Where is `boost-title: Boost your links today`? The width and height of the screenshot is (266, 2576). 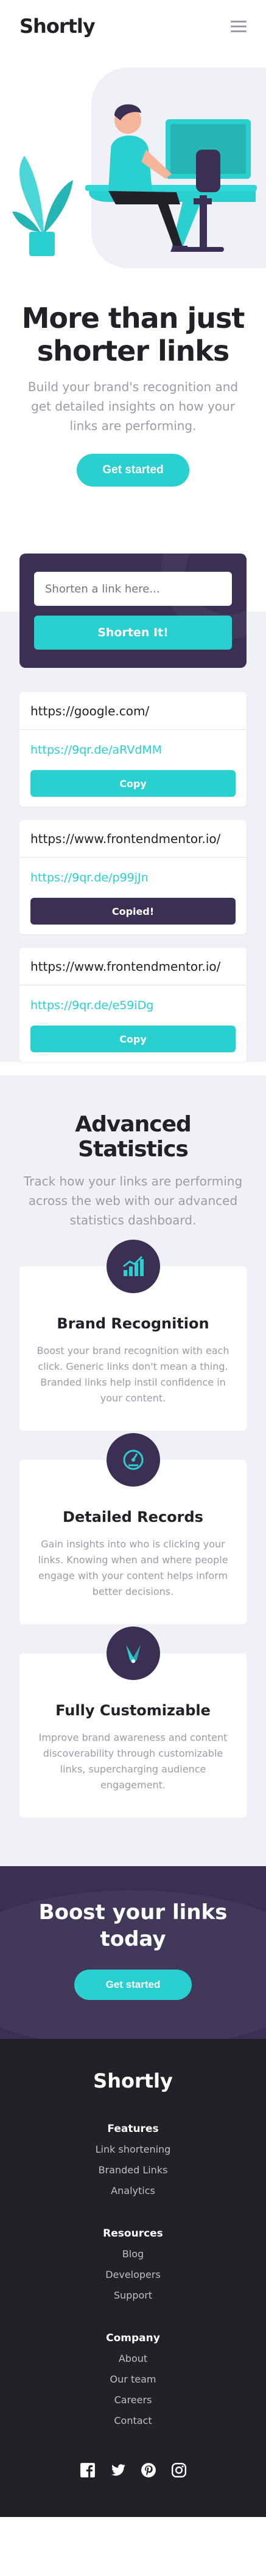
boost-title: Boost your links today is located at coordinates (133, 1925).